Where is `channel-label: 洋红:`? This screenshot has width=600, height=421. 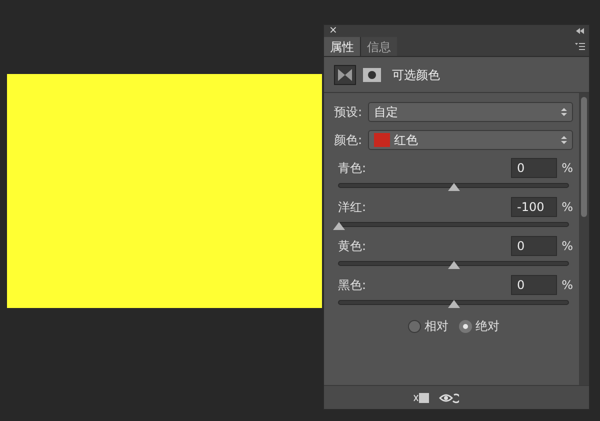 channel-label: 洋红: is located at coordinates (352, 207).